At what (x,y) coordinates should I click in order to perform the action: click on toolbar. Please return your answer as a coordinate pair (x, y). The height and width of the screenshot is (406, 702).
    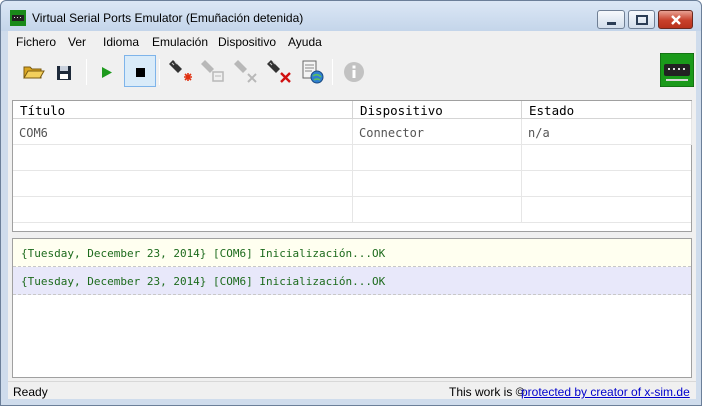
    Looking at the image, I should click on (352, 73).